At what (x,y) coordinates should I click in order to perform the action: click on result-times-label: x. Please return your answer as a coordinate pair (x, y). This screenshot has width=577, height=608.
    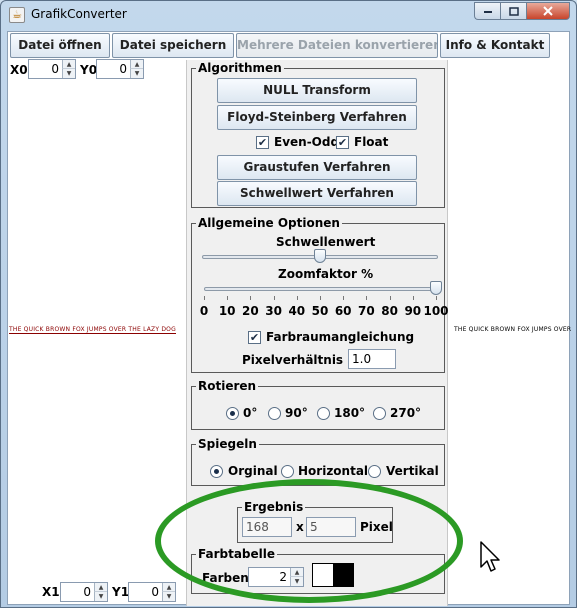
    Looking at the image, I should click on (300, 527).